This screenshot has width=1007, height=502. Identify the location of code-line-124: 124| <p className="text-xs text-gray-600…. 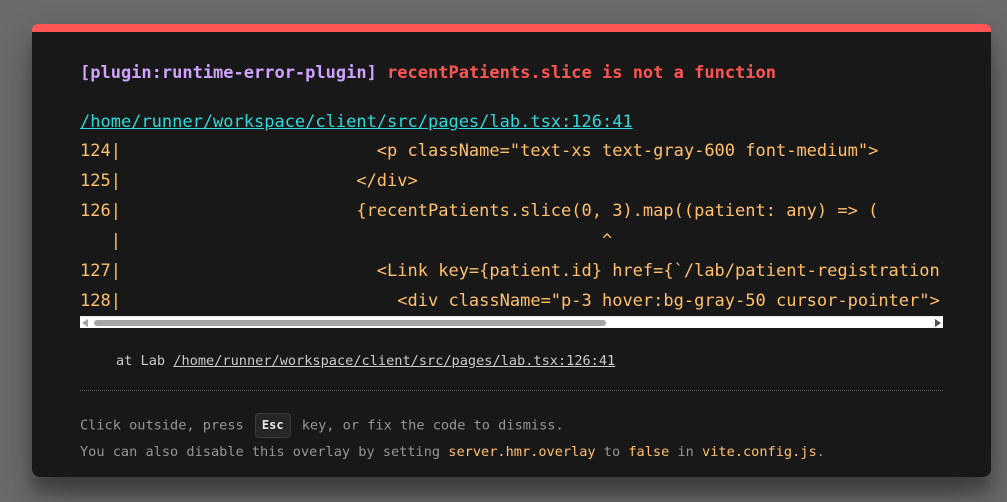
(479, 151).